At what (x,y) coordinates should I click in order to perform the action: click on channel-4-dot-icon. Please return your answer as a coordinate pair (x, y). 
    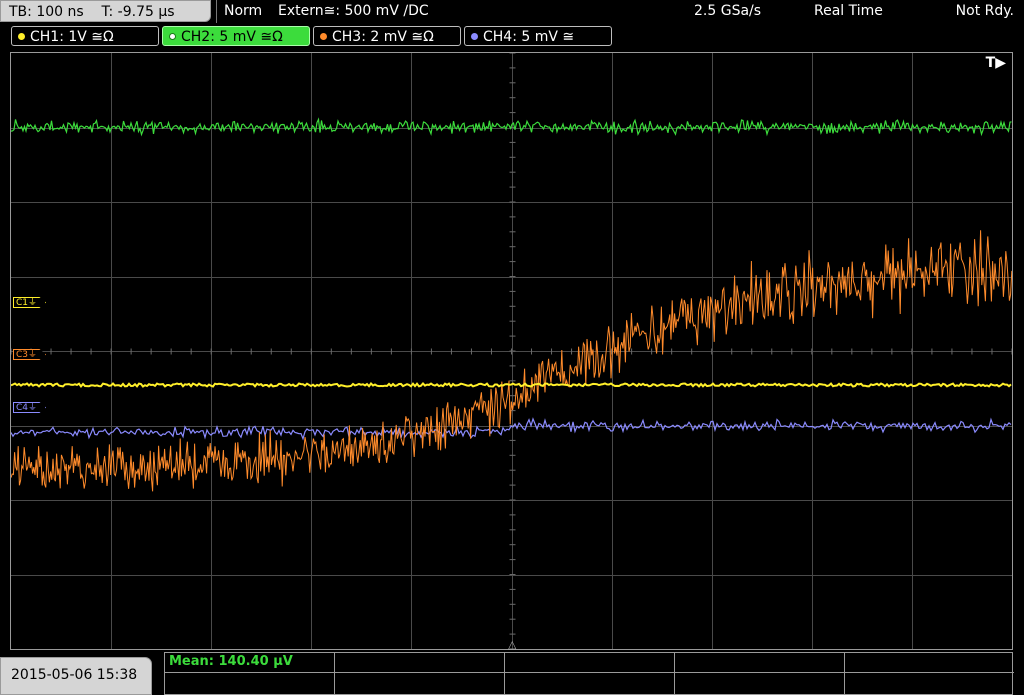
    Looking at the image, I should click on (474, 36).